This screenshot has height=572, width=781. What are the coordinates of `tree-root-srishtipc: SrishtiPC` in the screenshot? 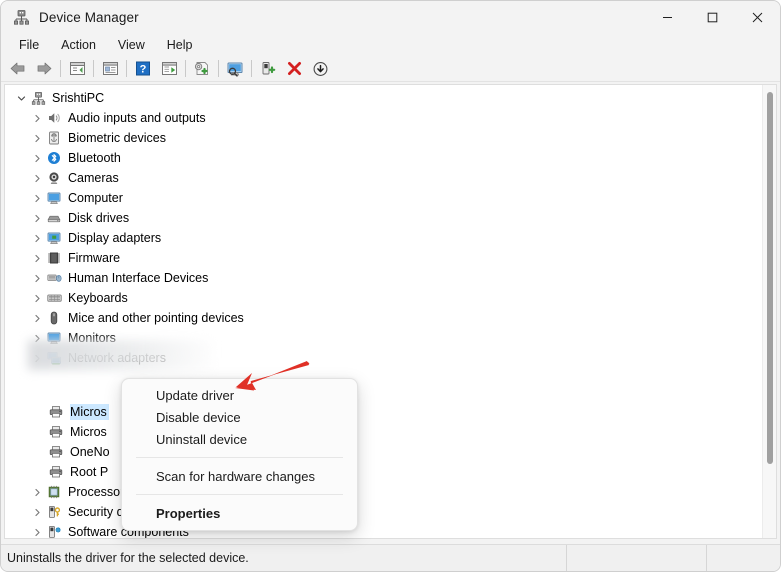 It's located at (390, 98).